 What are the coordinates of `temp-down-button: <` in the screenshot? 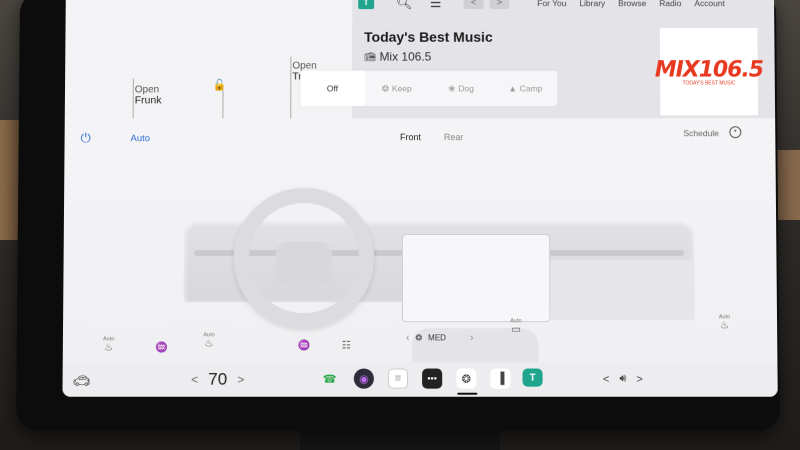 It's located at (194, 380).